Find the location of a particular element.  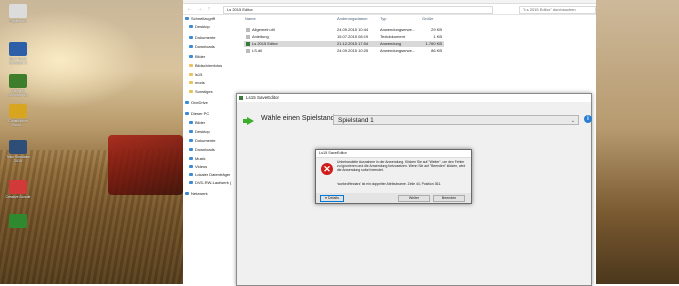

nav-item-network: Netzwerk is located at coordinates (196, 193).